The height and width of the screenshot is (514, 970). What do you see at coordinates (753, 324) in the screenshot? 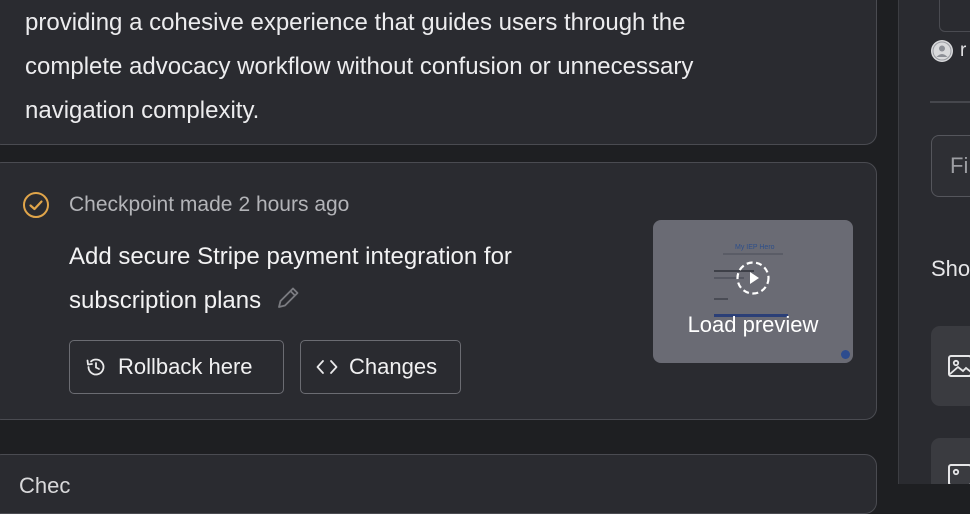
I see `load-preview-label: Load preview` at bounding box center [753, 324].